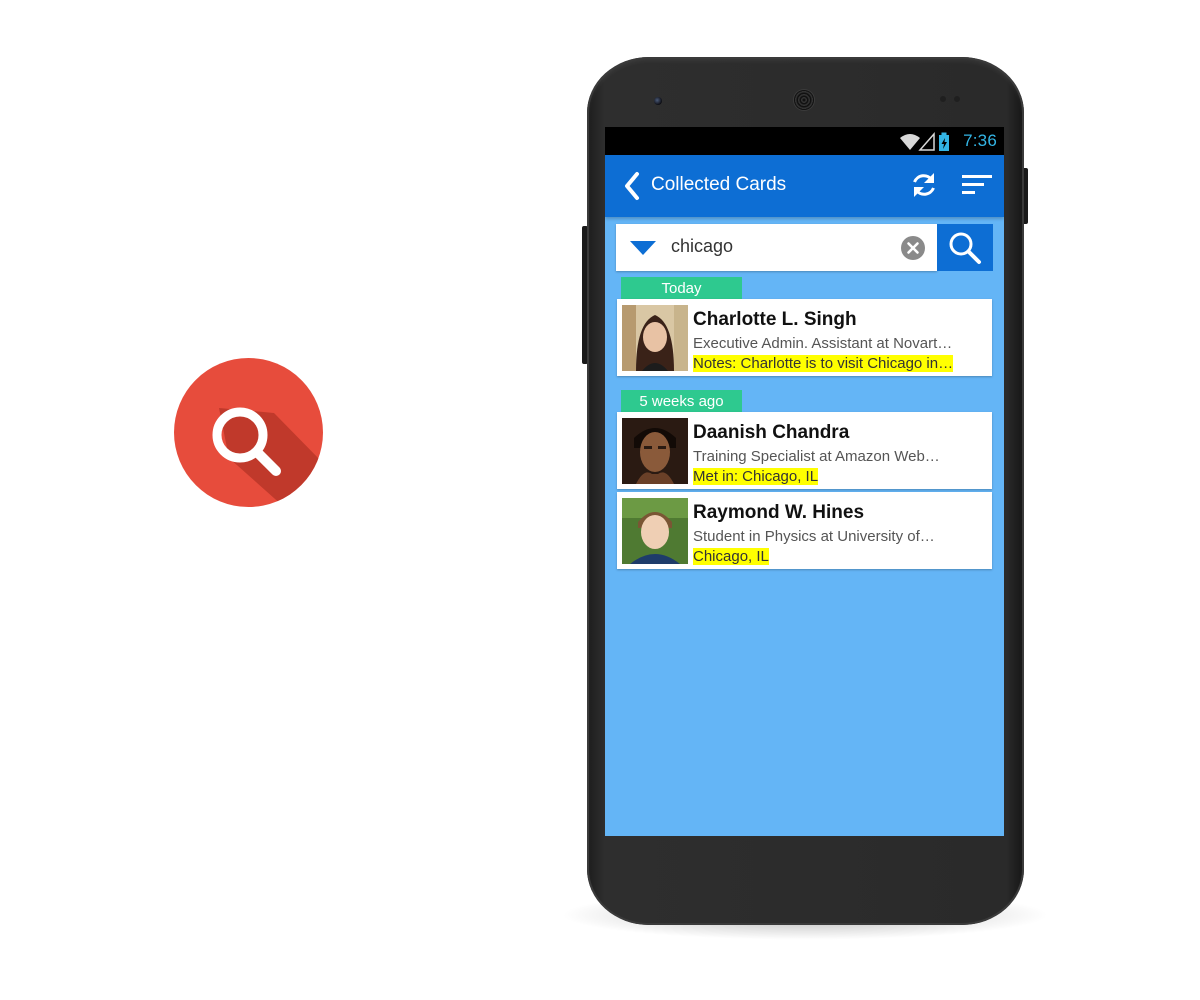 The width and height of the screenshot is (1200, 1000). I want to click on refresh-icon, so click(924, 185).